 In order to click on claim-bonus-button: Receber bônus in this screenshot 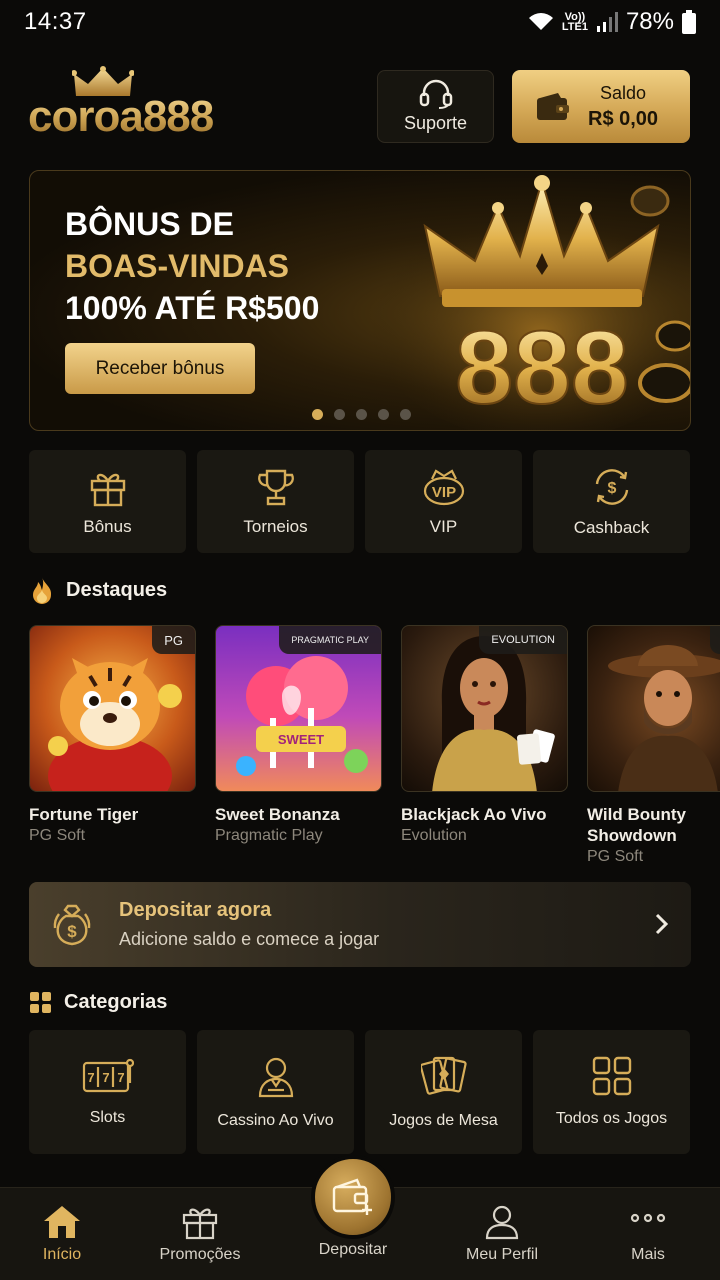, I will do `click(160, 368)`.